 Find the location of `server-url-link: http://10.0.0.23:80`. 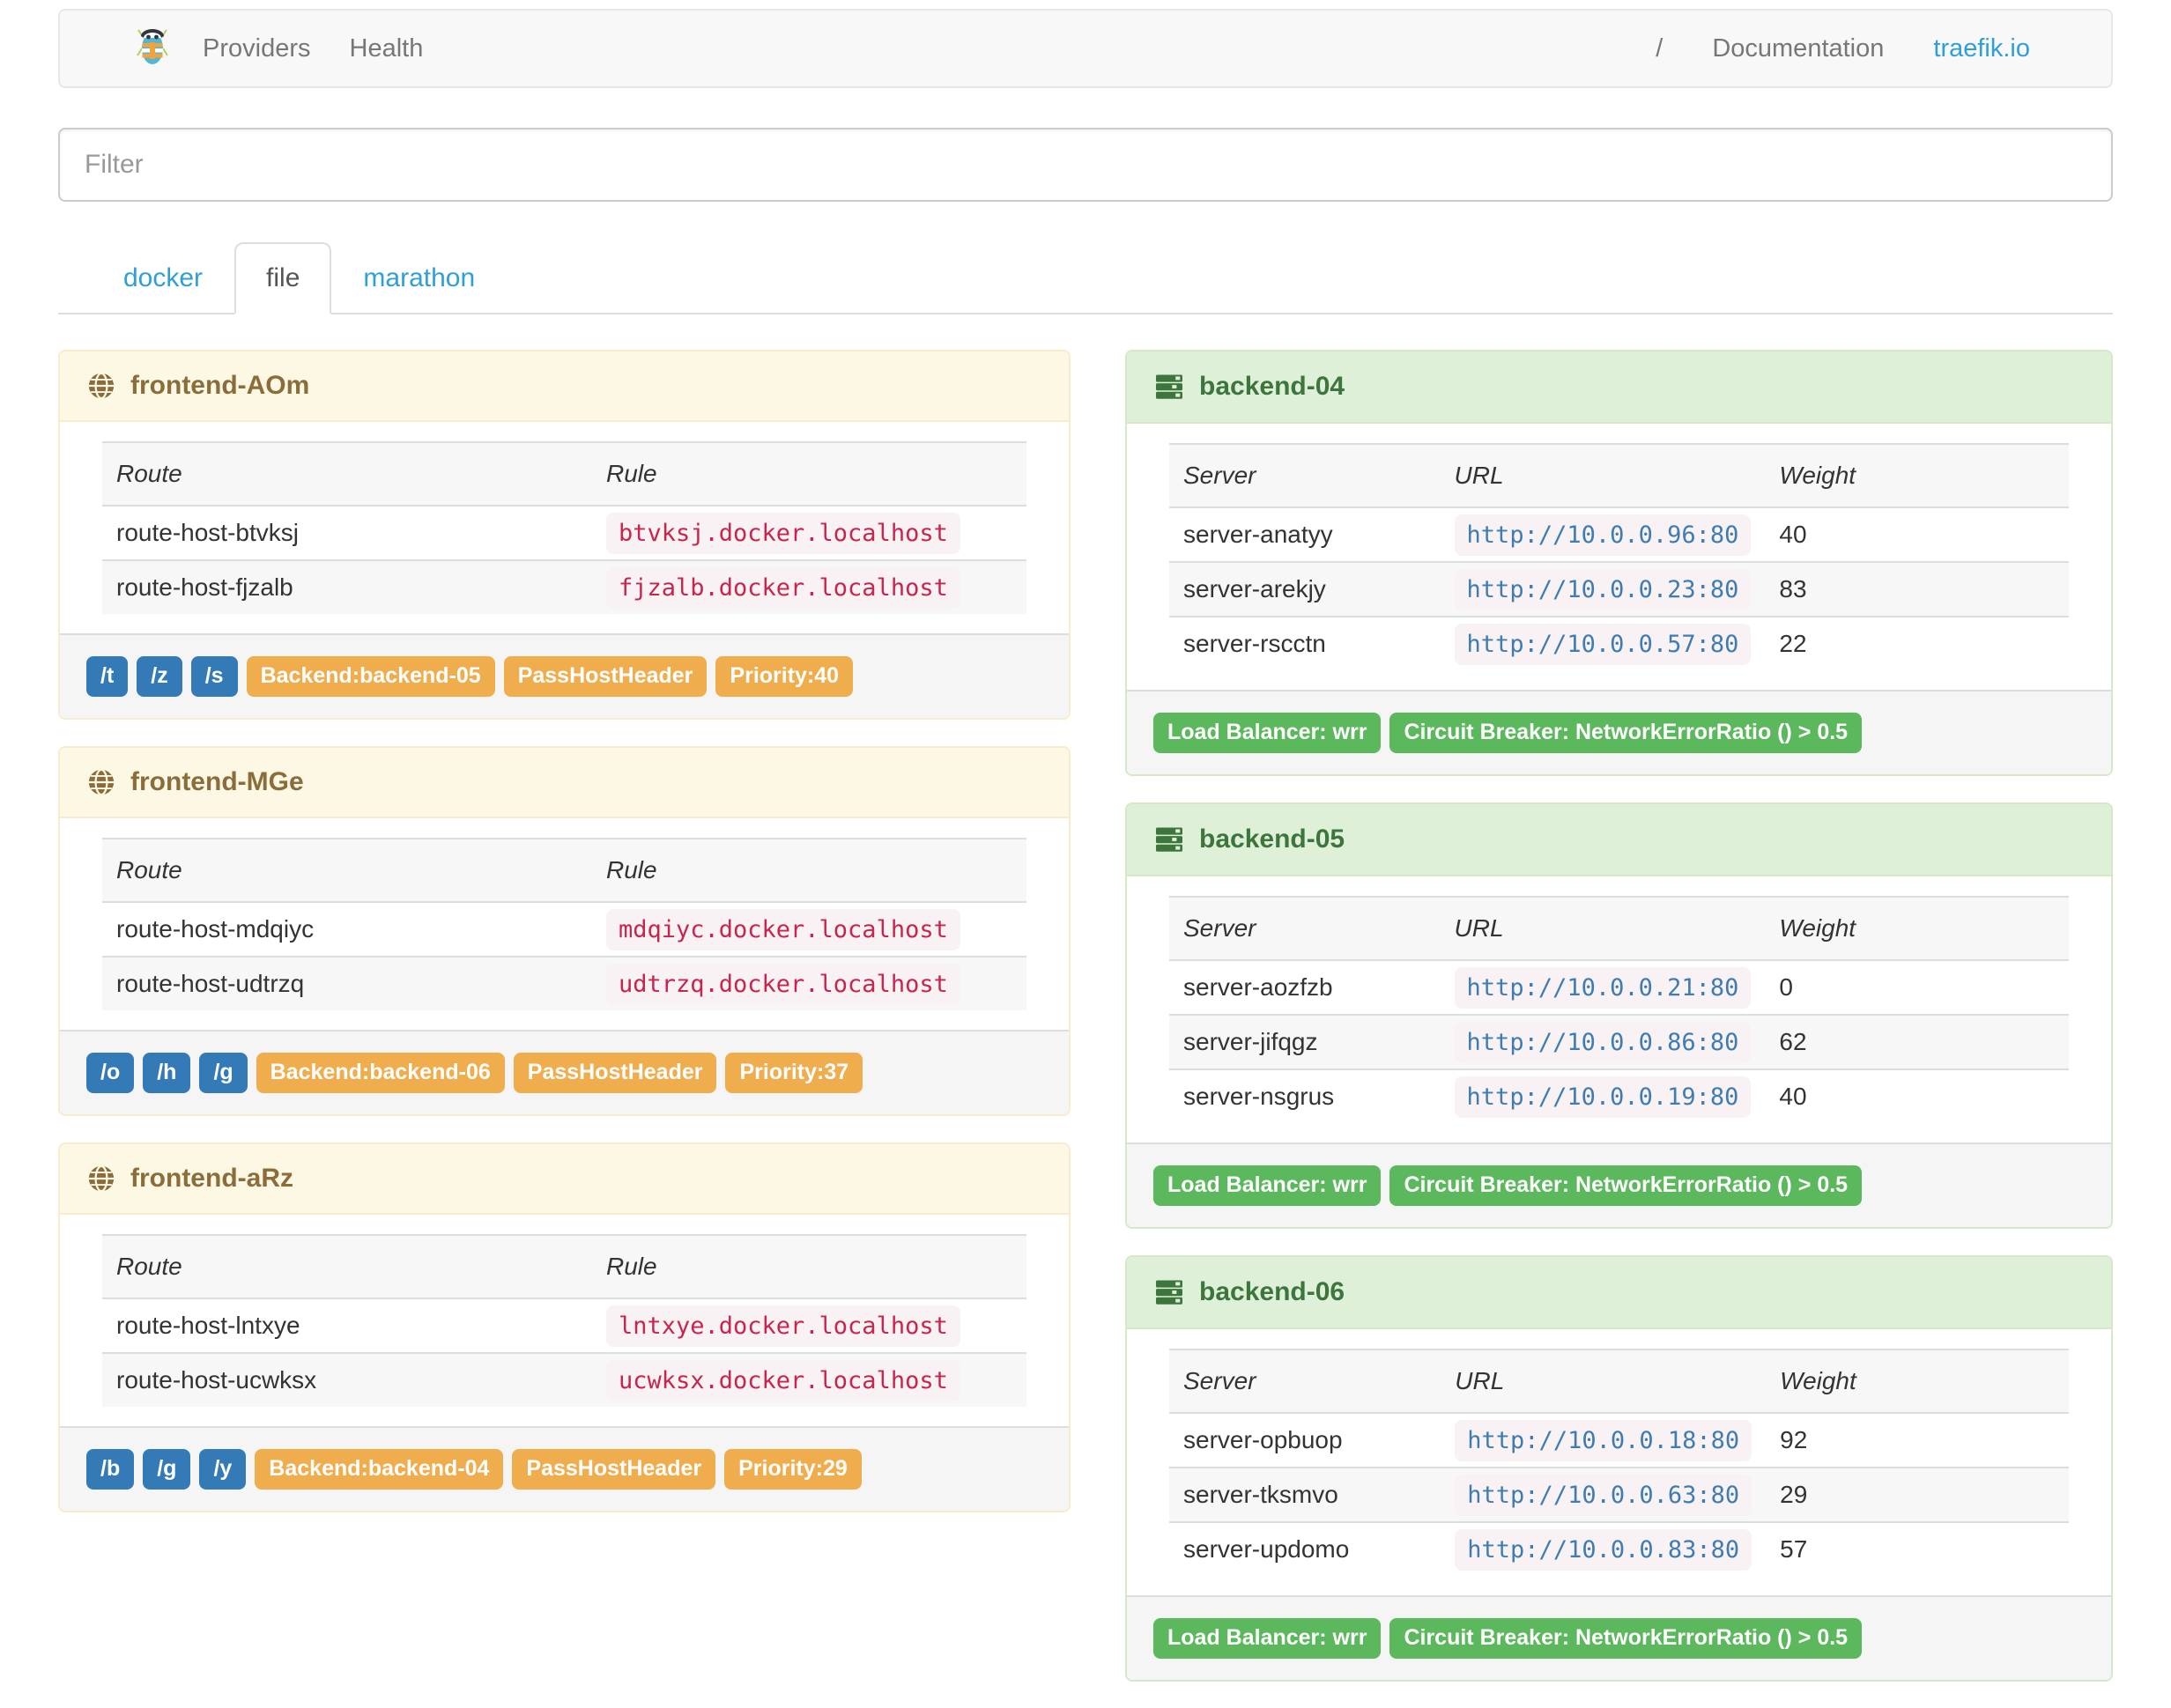

server-url-link: http://10.0.0.23:80 is located at coordinates (1603, 589).